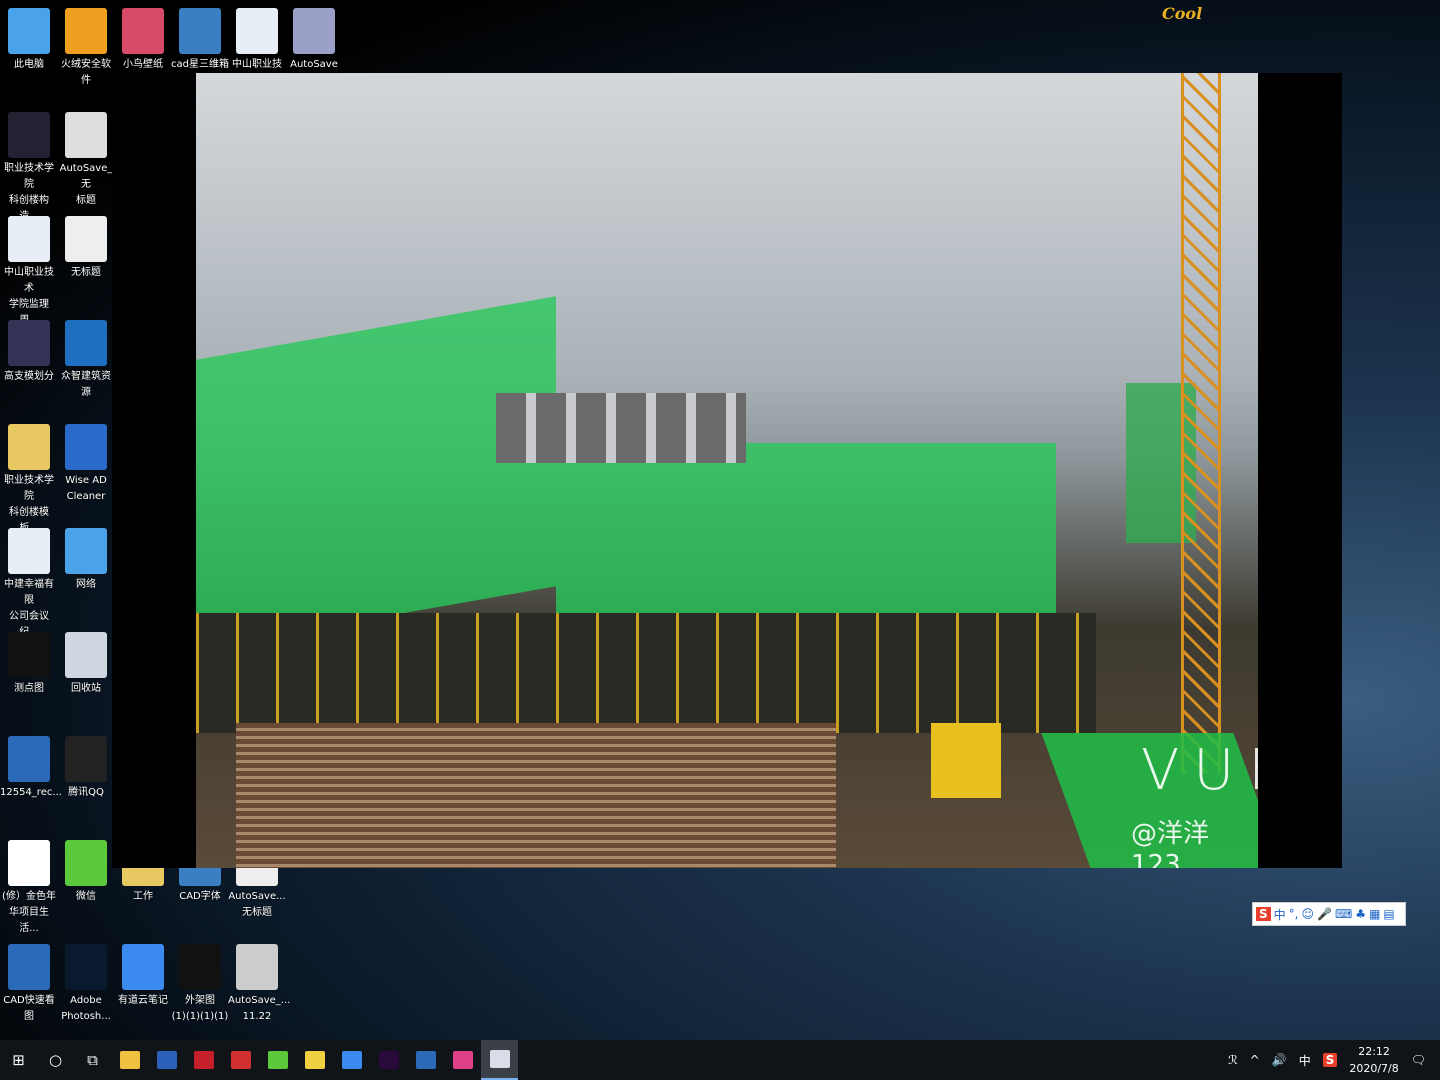  Describe the element at coordinates (1280, 914) in the screenshot. I see `ime-mode: 中` at that location.